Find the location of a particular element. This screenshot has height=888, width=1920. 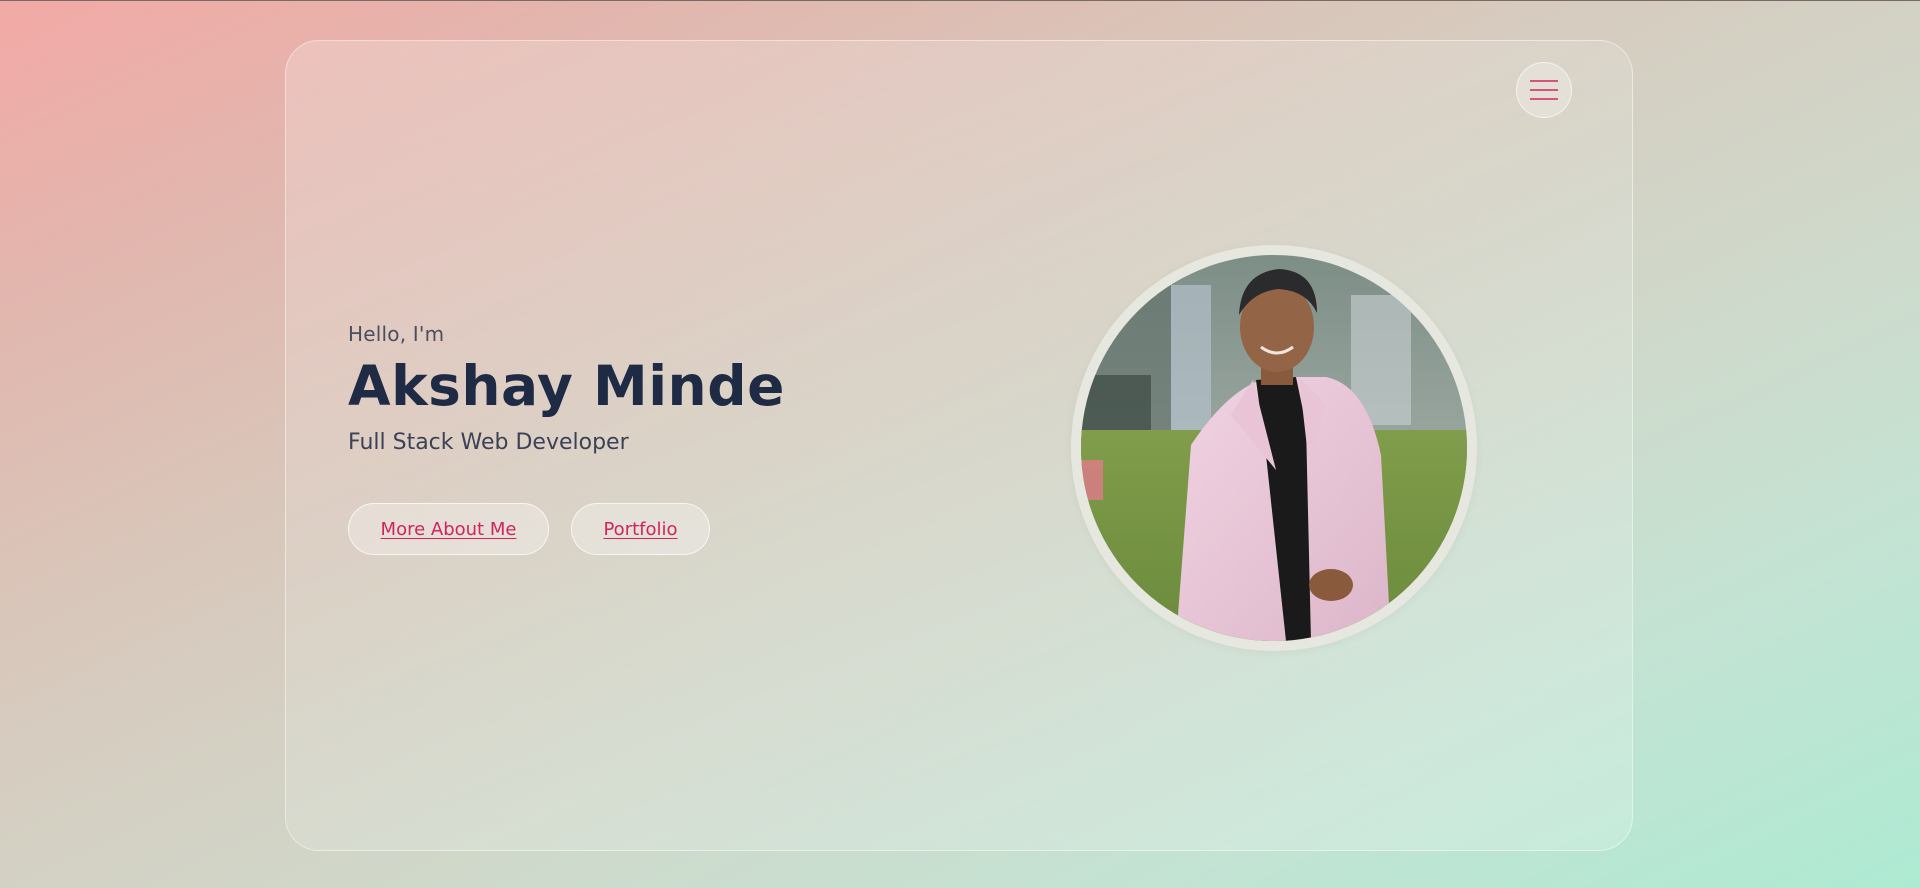

hamburger-menu-icon is located at coordinates (1544, 90).